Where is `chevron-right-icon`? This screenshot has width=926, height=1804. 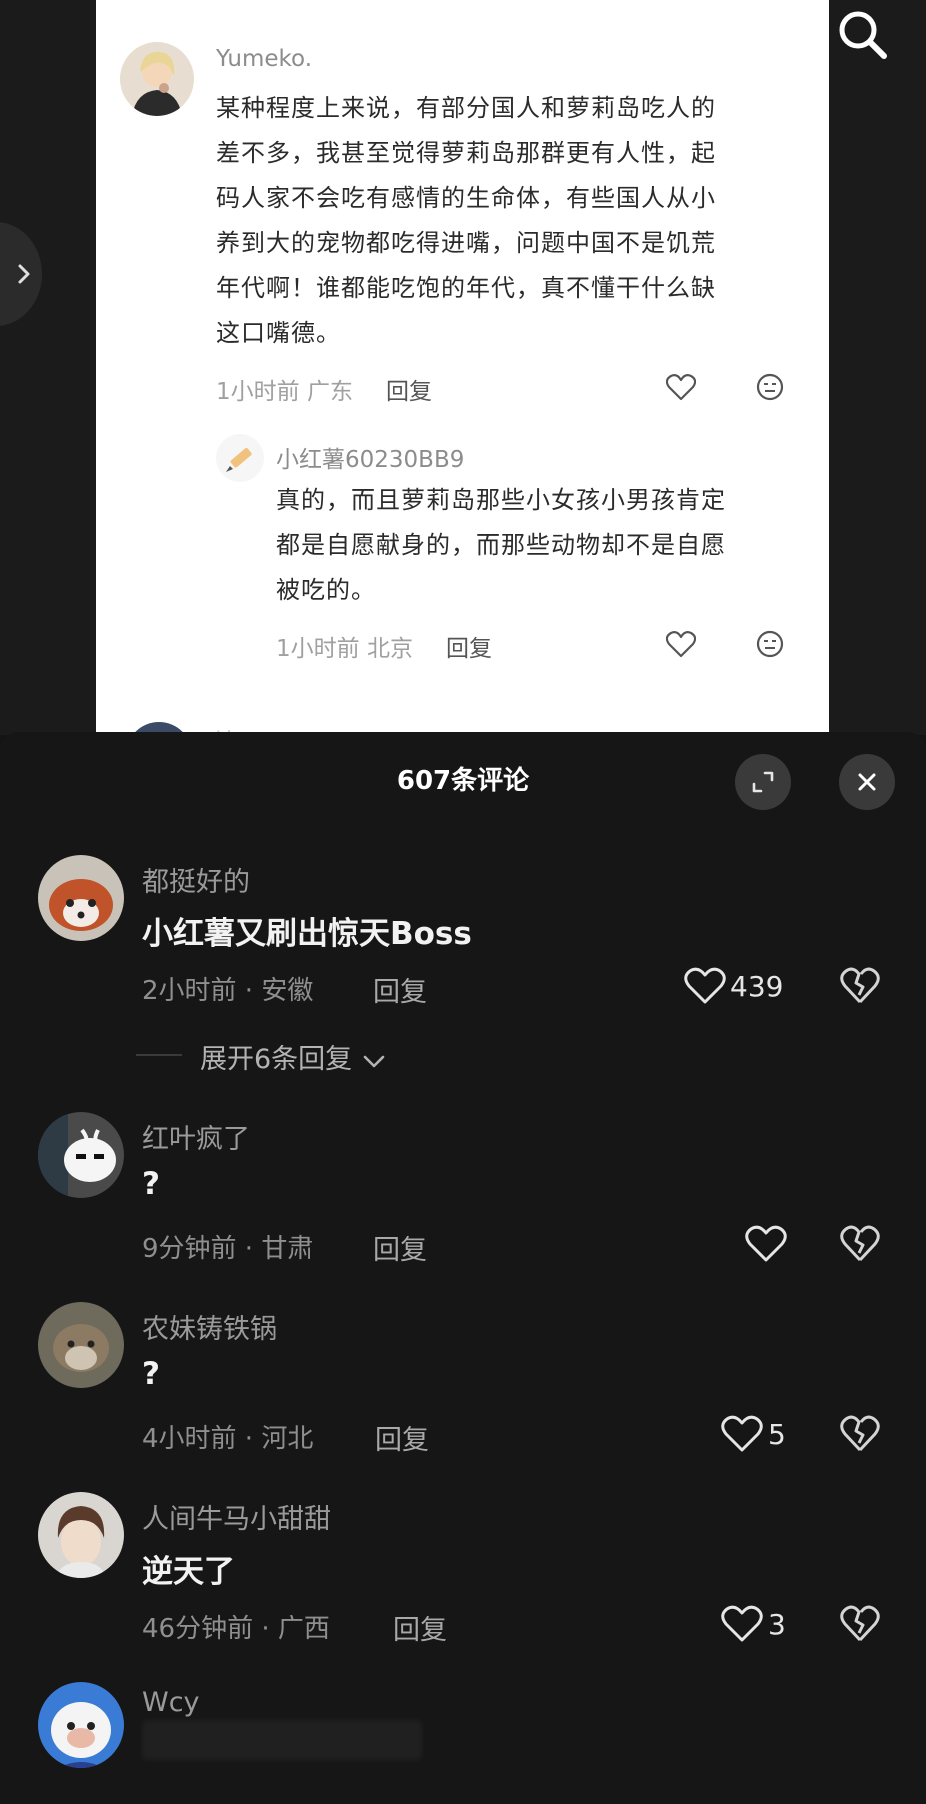
chevron-right-icon is located at coordinates (24, 274).